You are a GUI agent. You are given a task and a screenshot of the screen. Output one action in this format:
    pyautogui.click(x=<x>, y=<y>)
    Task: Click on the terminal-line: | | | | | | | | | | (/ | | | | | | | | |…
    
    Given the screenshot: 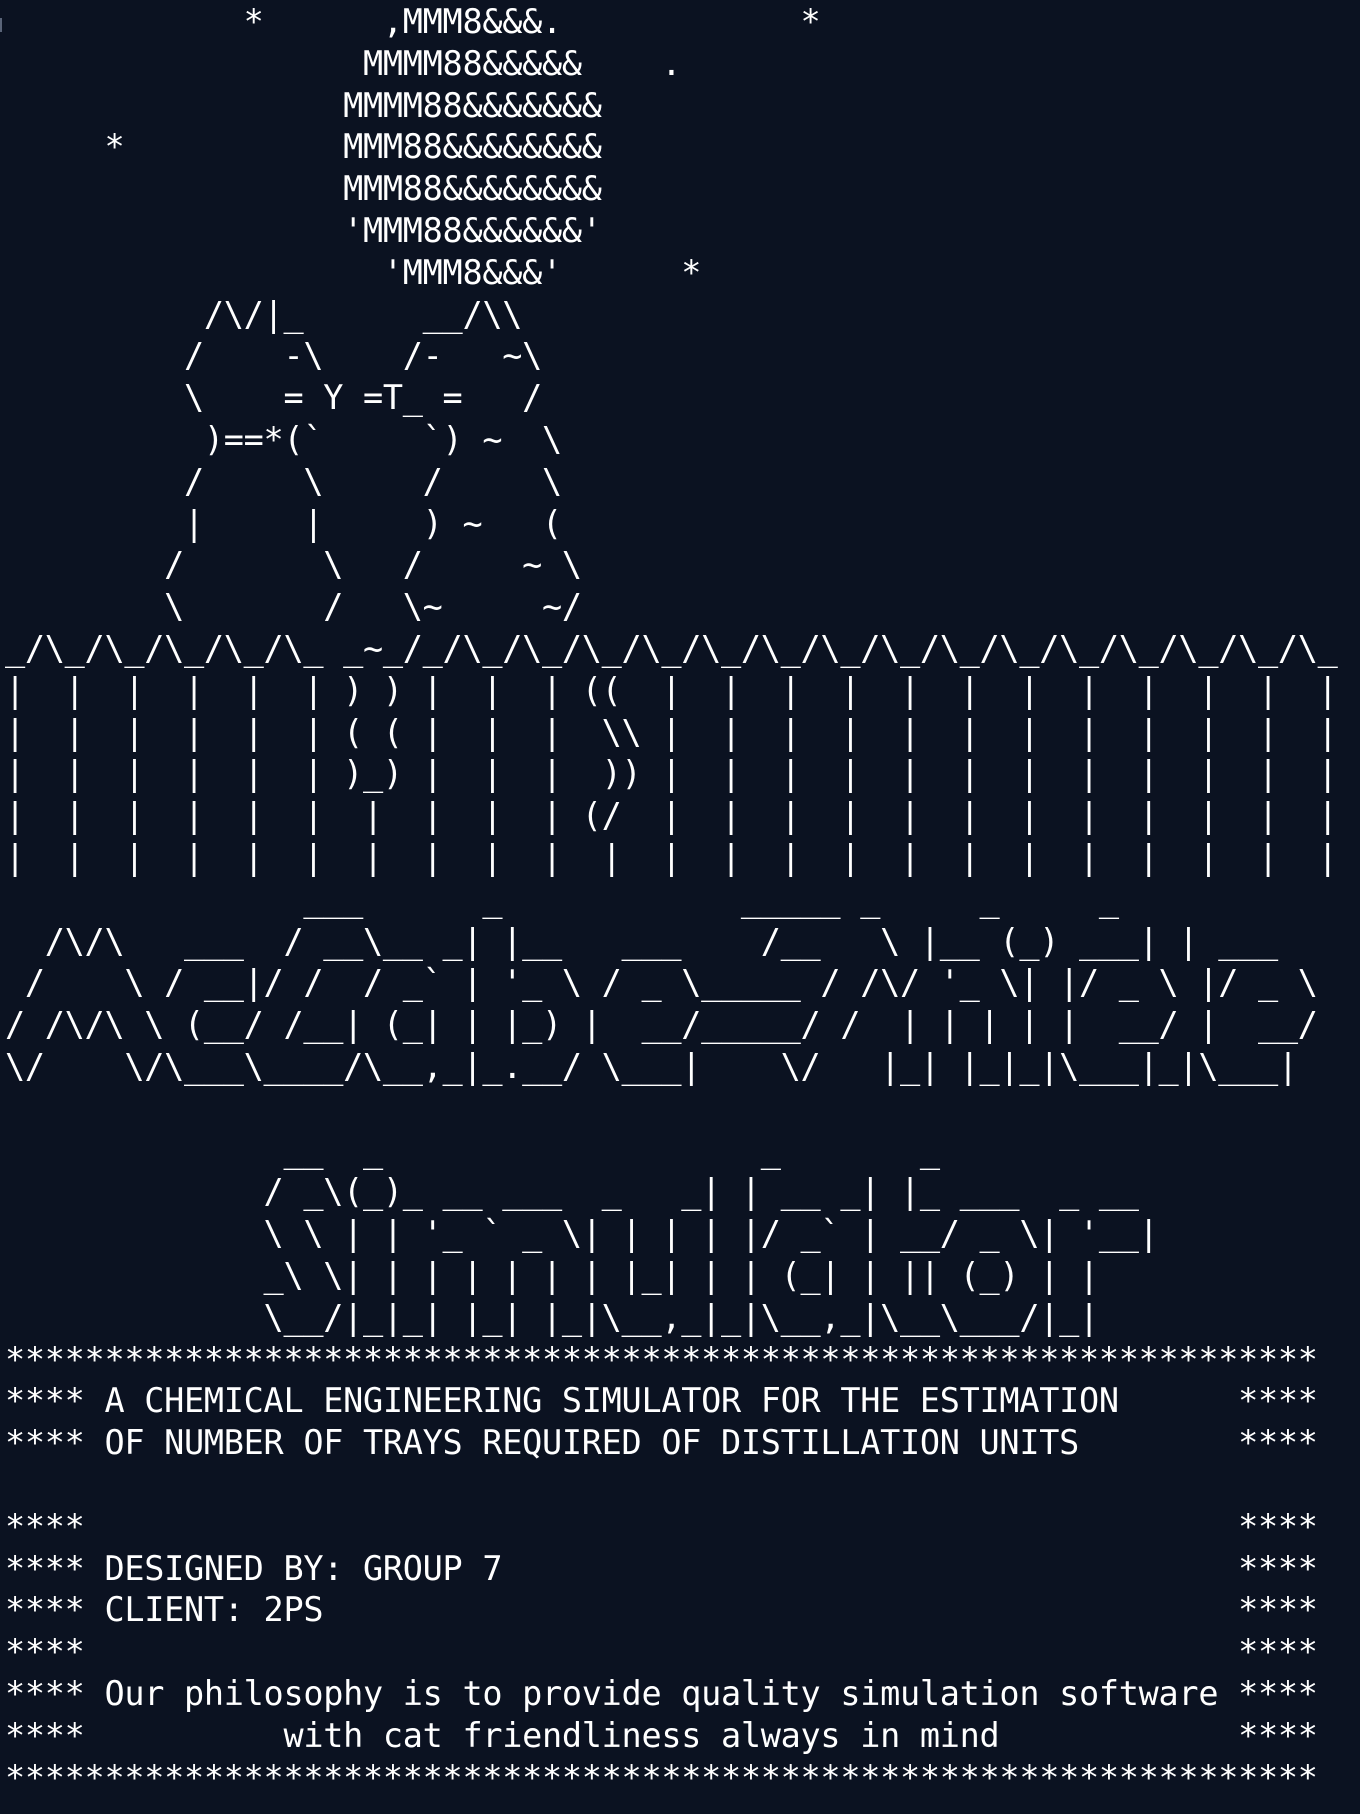 What is the action you would take?
    pyautogui.click(x=671, y=816)
    